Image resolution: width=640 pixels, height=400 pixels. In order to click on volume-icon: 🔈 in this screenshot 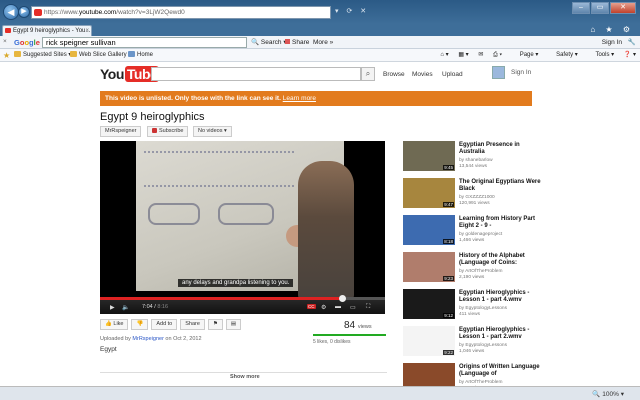, I will do `click(125, 307)`.